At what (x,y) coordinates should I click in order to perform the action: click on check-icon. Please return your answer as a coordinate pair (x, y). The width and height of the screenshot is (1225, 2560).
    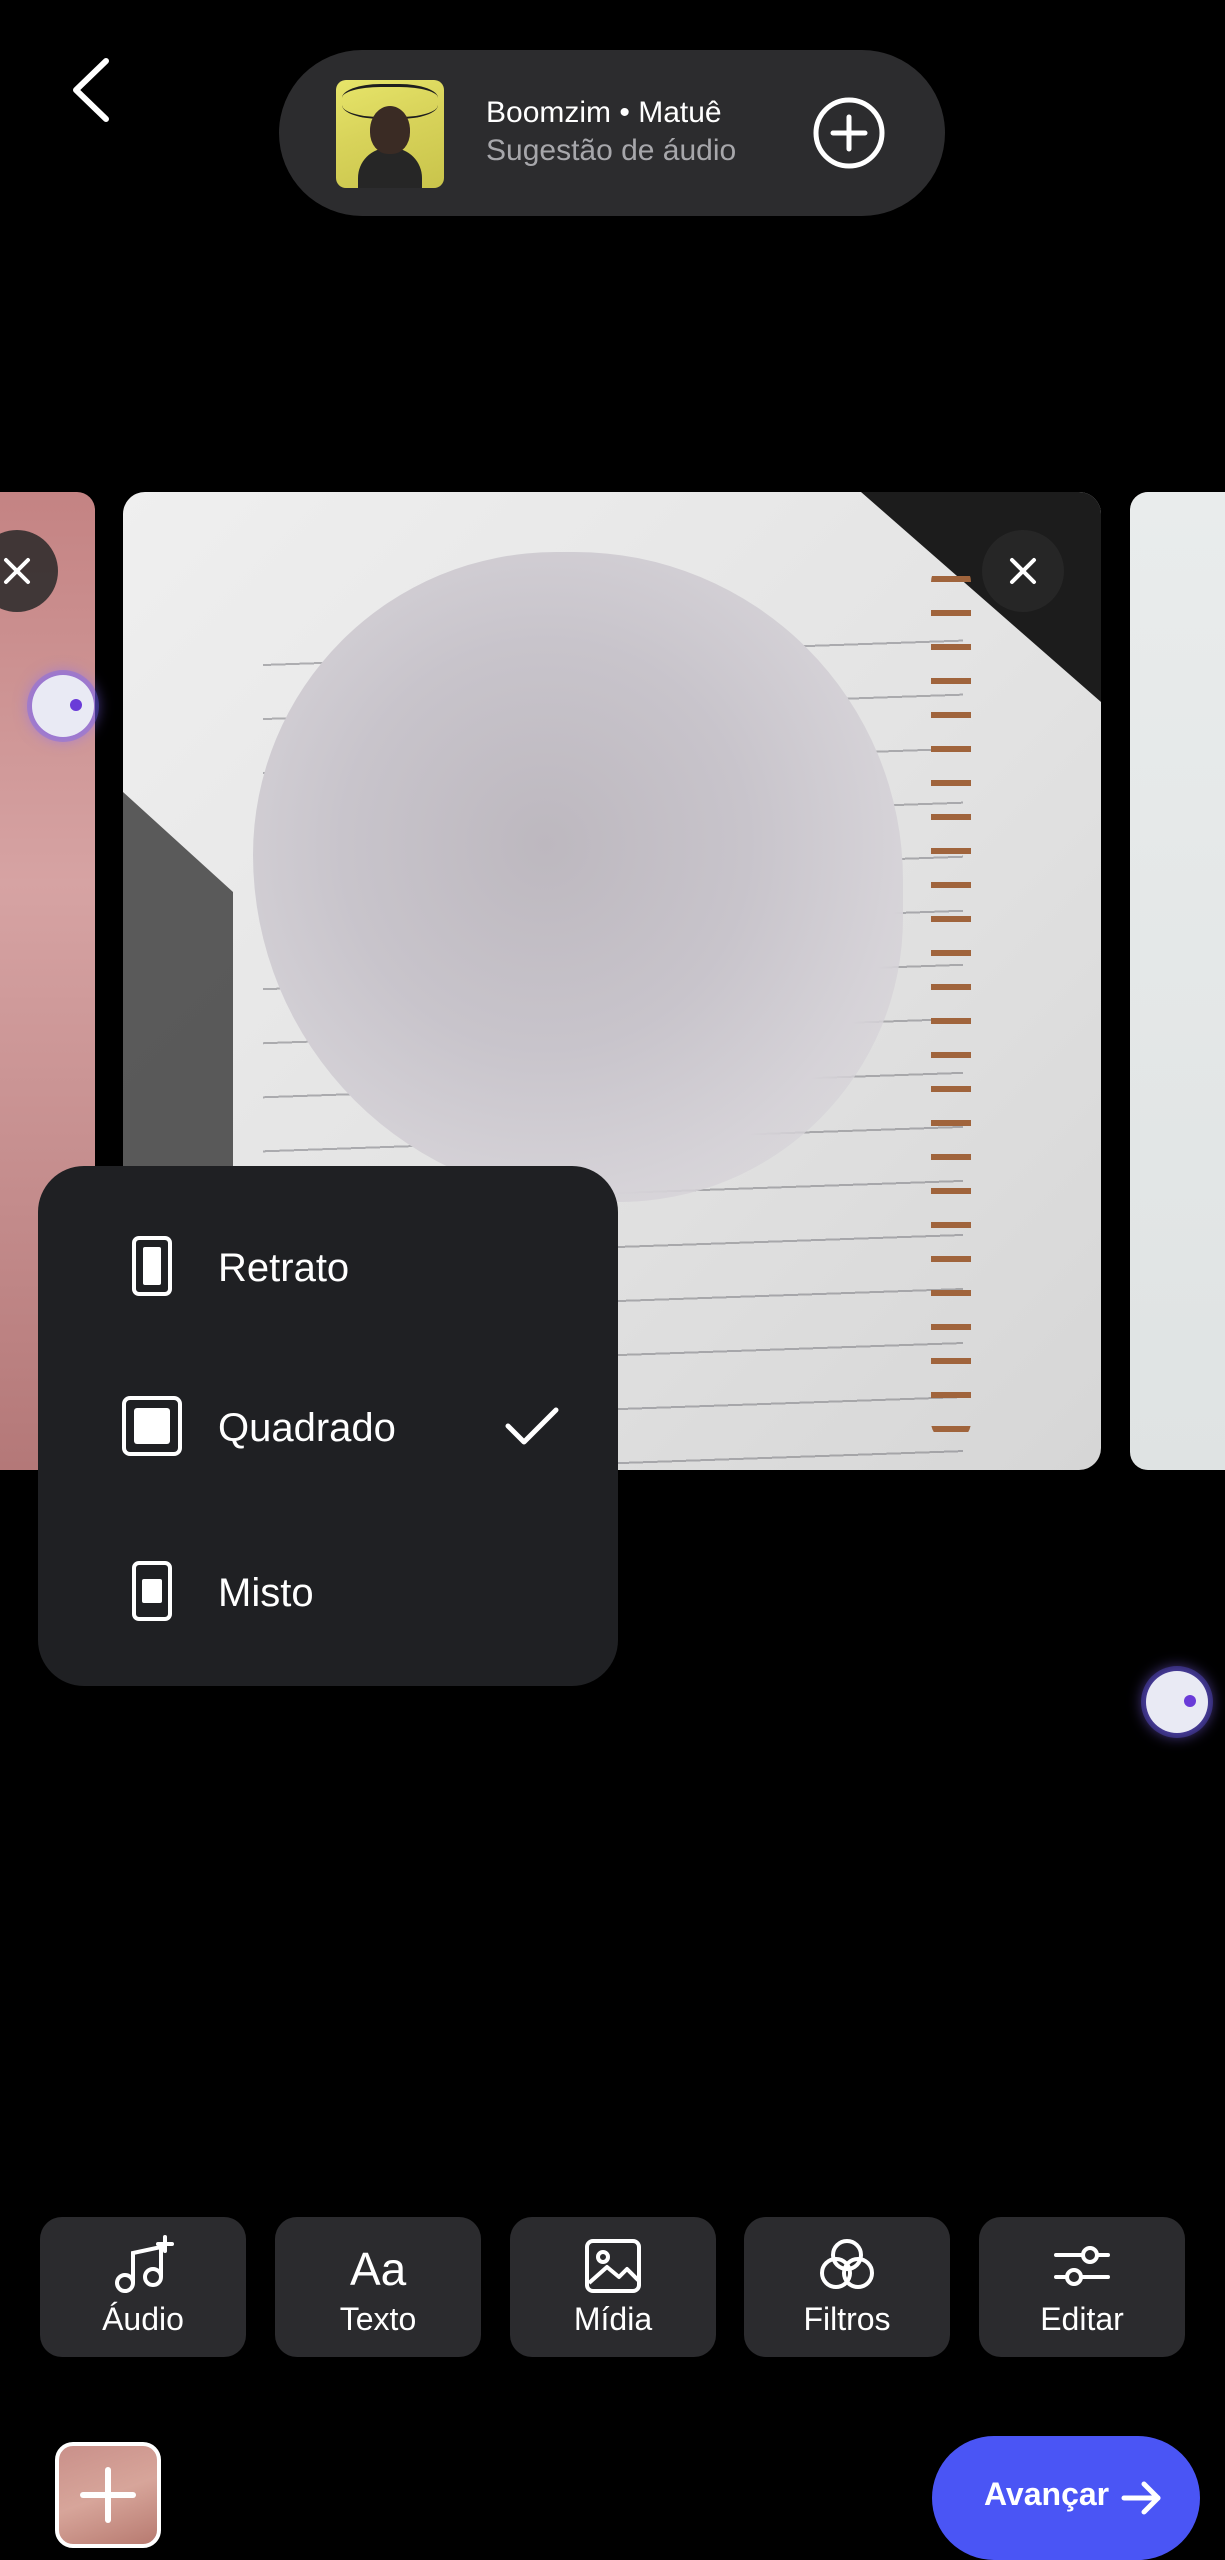
    Looking at the image, I should click on (532, 1426).